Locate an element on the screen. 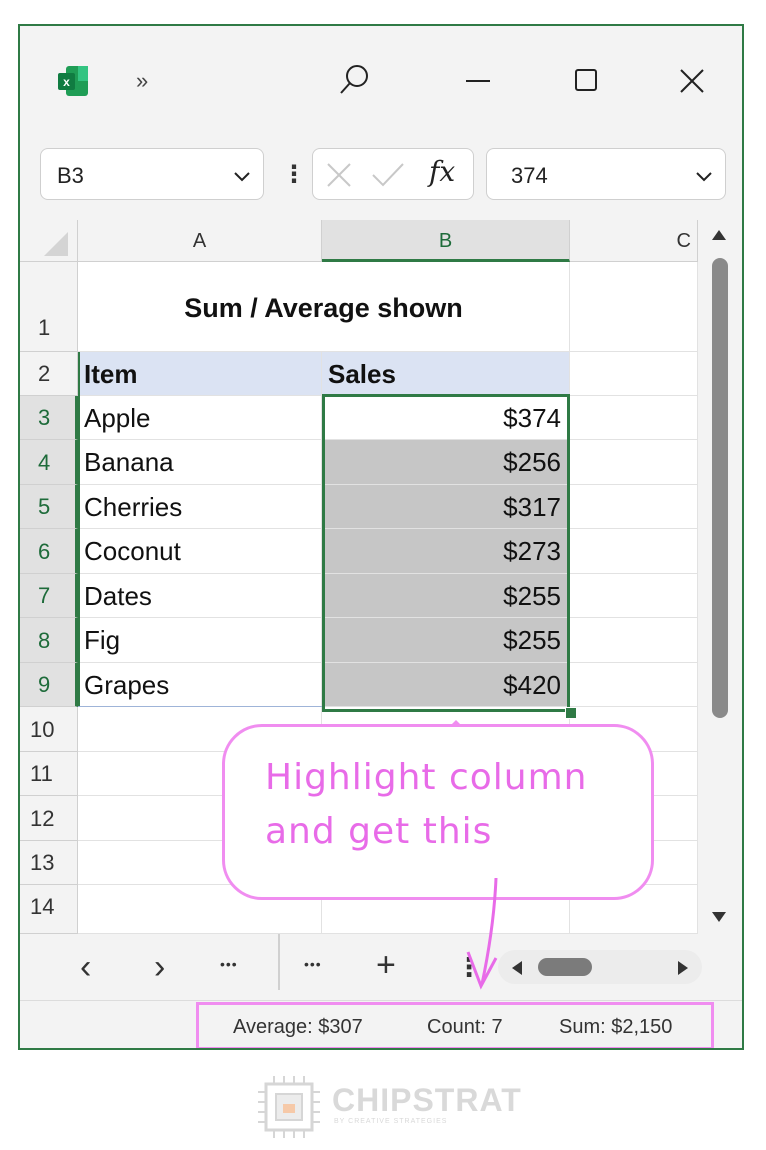  insert-function-icon: fx is located at coordinates (442, 171).